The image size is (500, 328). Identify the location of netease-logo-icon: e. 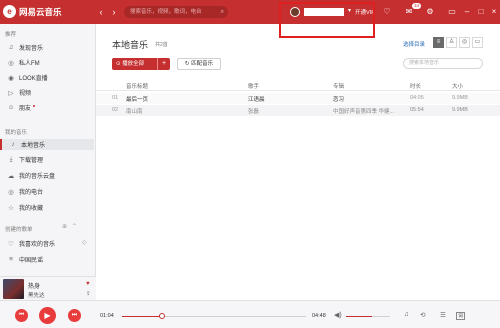
(9, 11).